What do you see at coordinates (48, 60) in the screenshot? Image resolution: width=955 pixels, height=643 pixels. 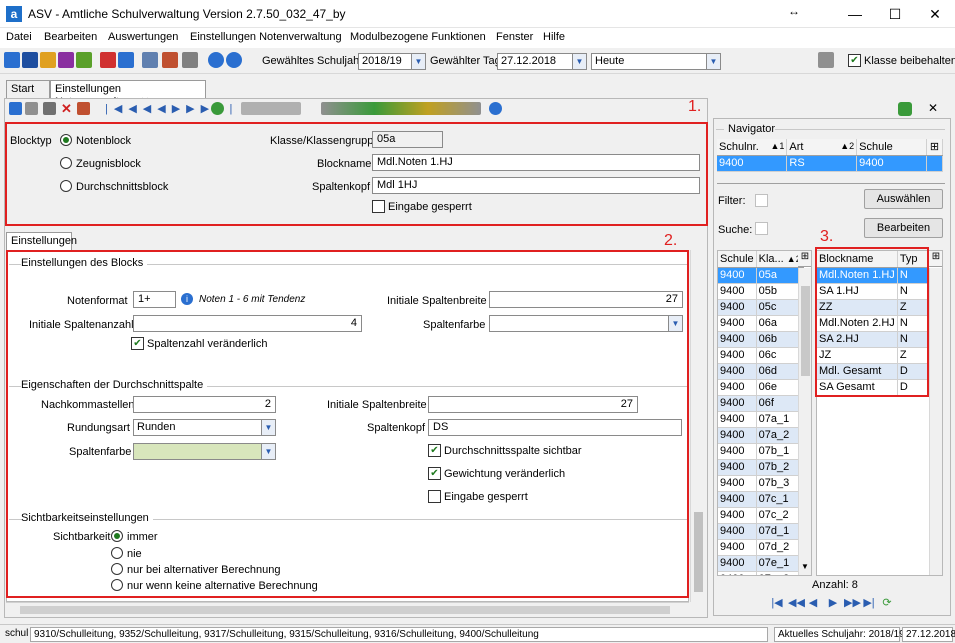 I see `group-icon` at bounding box center [48, 60].